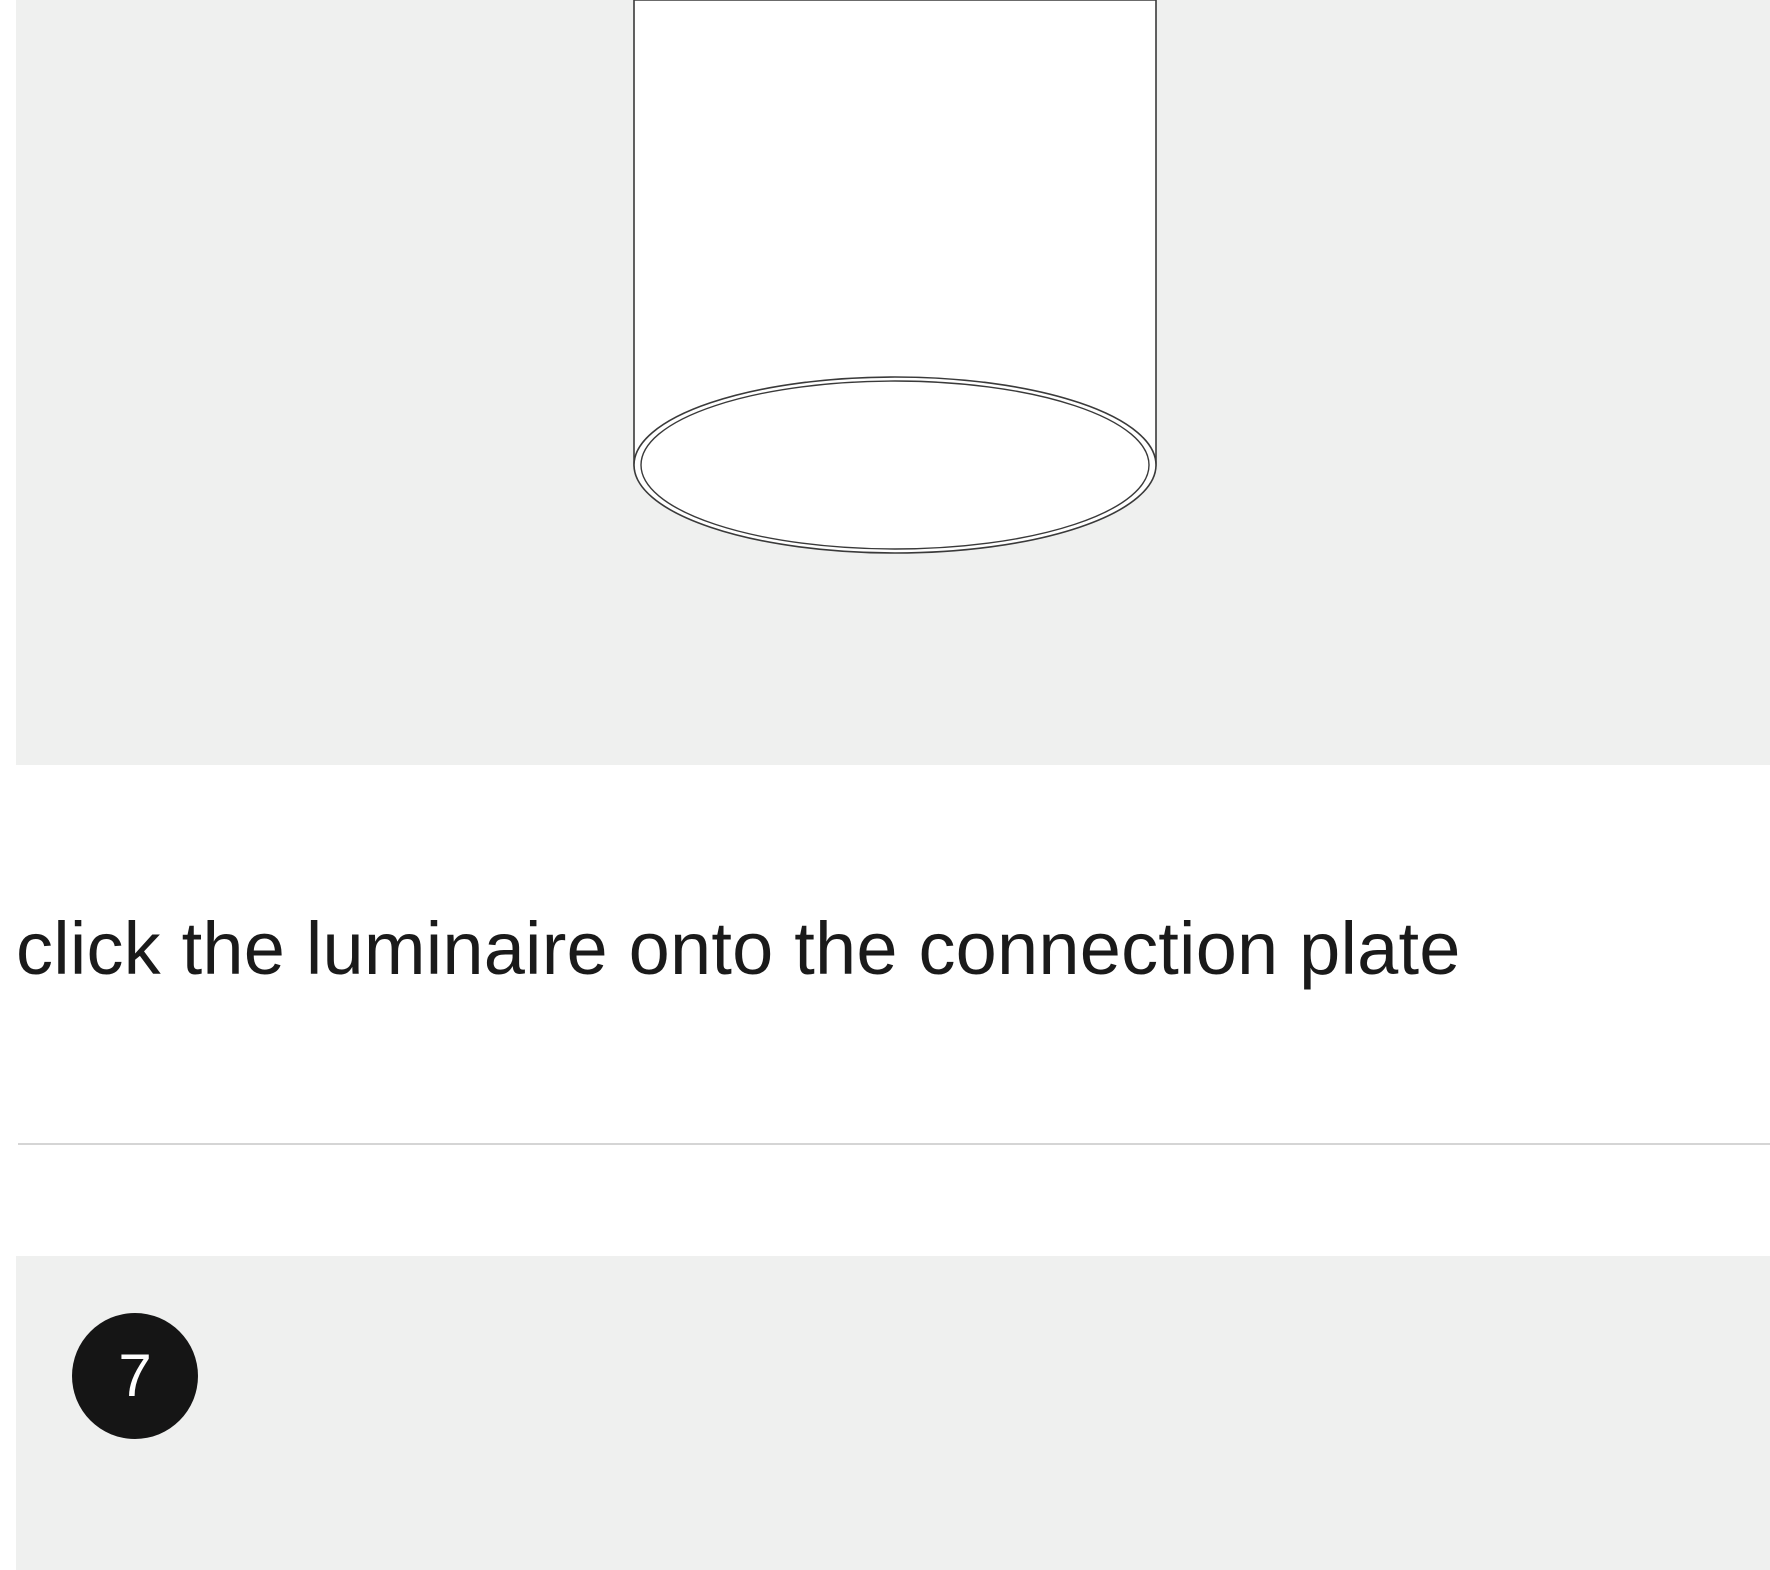 This screenshot has width=1770, height=1570. I want to click on section-divider, so click(894, 1144).